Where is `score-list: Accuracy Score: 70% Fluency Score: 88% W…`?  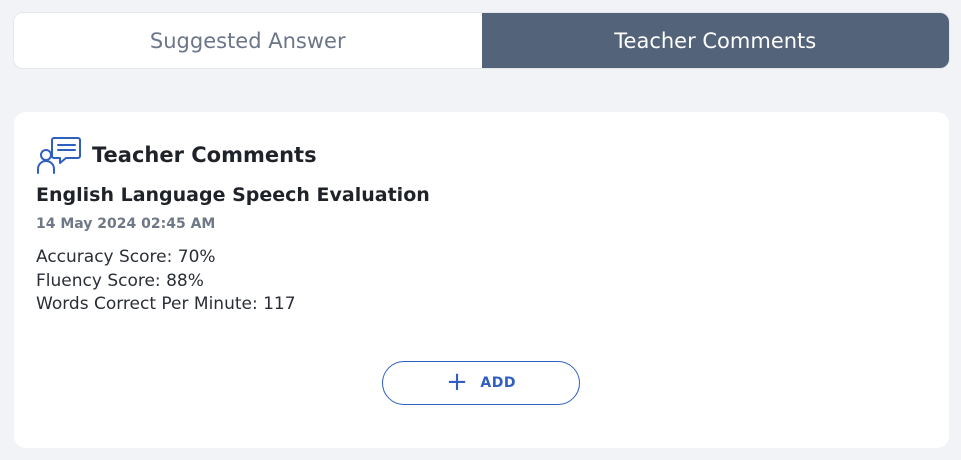 score-list: Accuracy Score: 70% Fluency Score: 88% W… is located at coordinates (166, 281).